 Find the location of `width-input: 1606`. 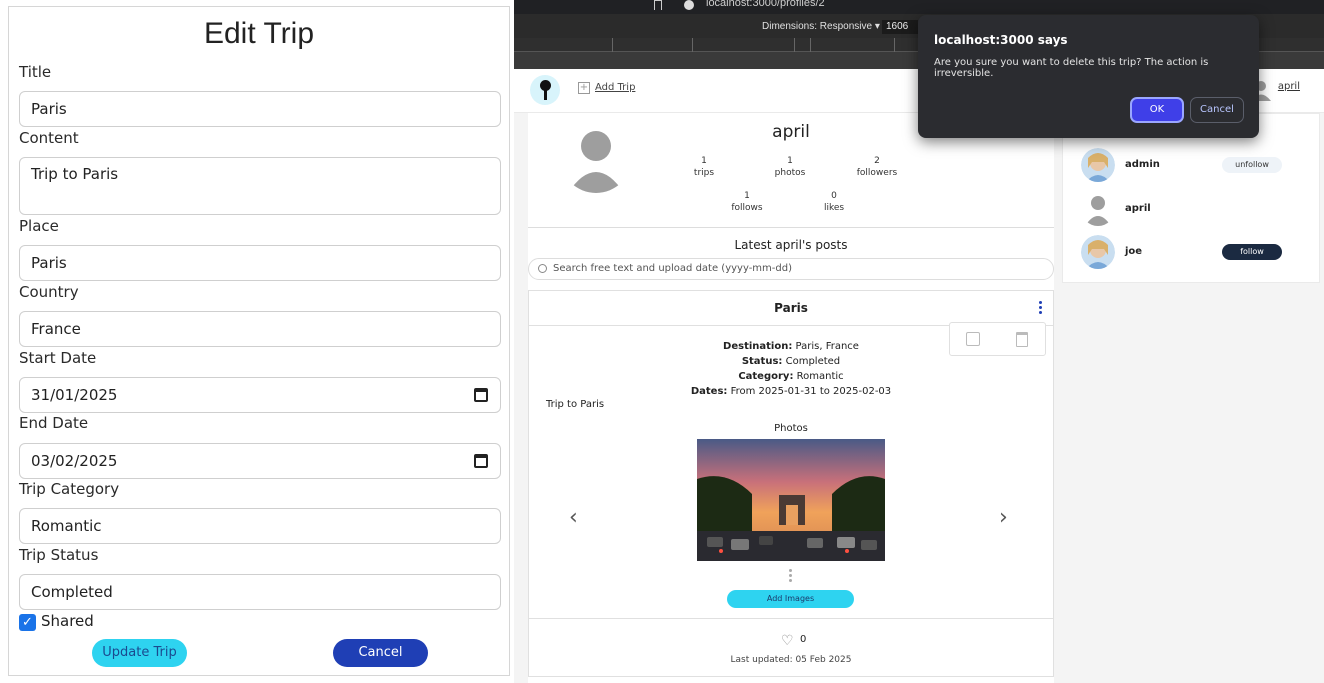

width-input: 1606 is located at coordinates (900, 27).